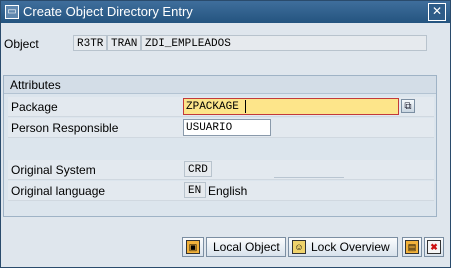  Describe the element at coordinates (225, 12) in the screenshot. I see `title-bar: ▭ Create Object Directory Entry ✕` at that location.